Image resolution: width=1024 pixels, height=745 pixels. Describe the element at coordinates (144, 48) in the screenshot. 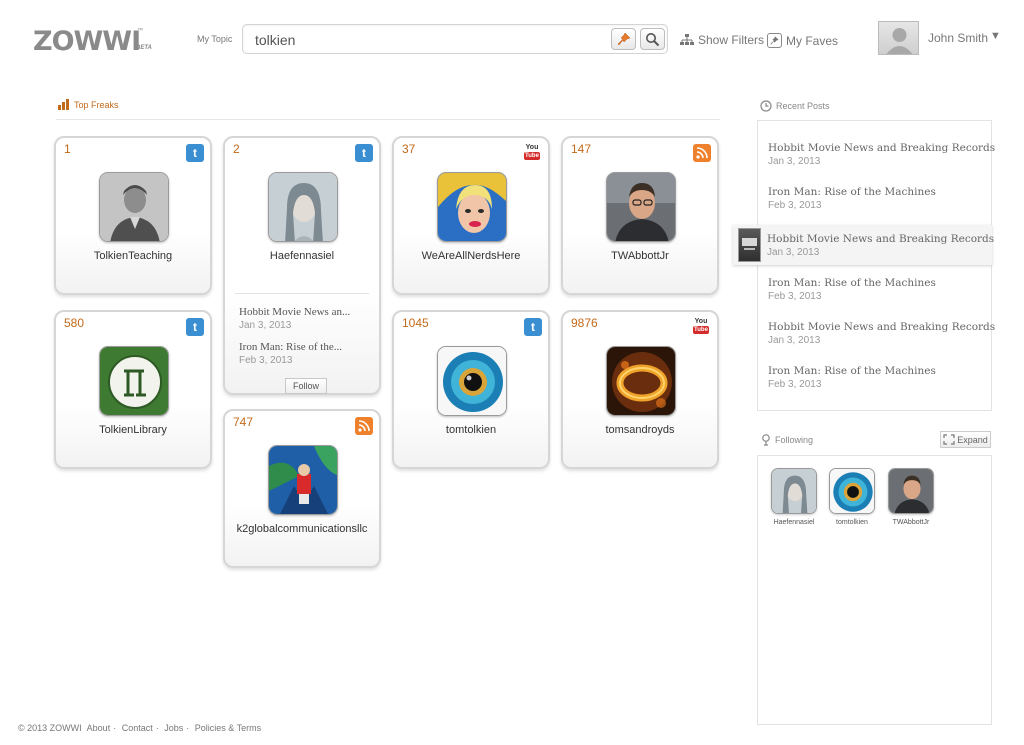

I see `logo-beta-label: BETA` at that location.